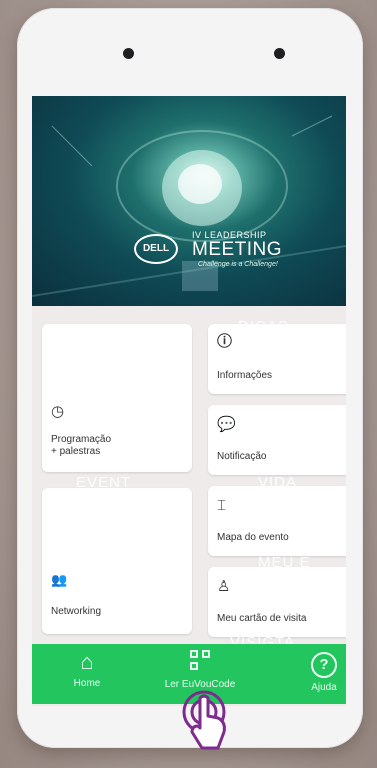 This screenshot has height=768, width=377. Describe the element at coordinates (253, 537) in the screenshot. I see `tile-mapa-label: Mapa do evento` at that location.